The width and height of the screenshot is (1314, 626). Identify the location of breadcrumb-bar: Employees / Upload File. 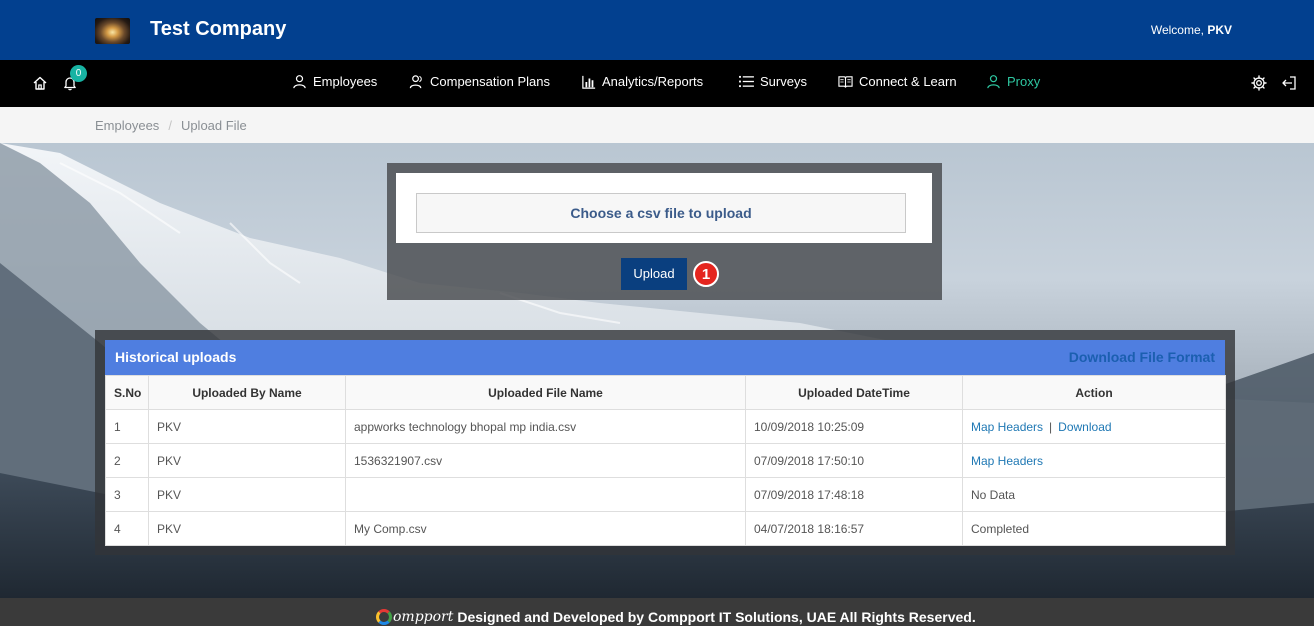
(657, 125).